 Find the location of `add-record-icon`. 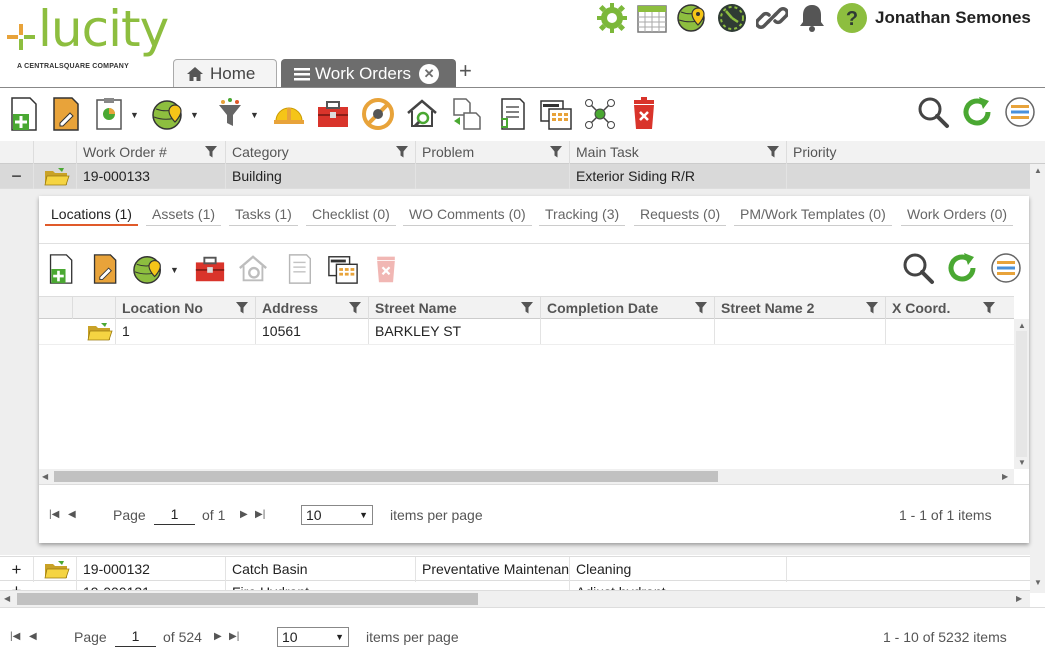

add-record-icon is located at coordinates (25, 114).